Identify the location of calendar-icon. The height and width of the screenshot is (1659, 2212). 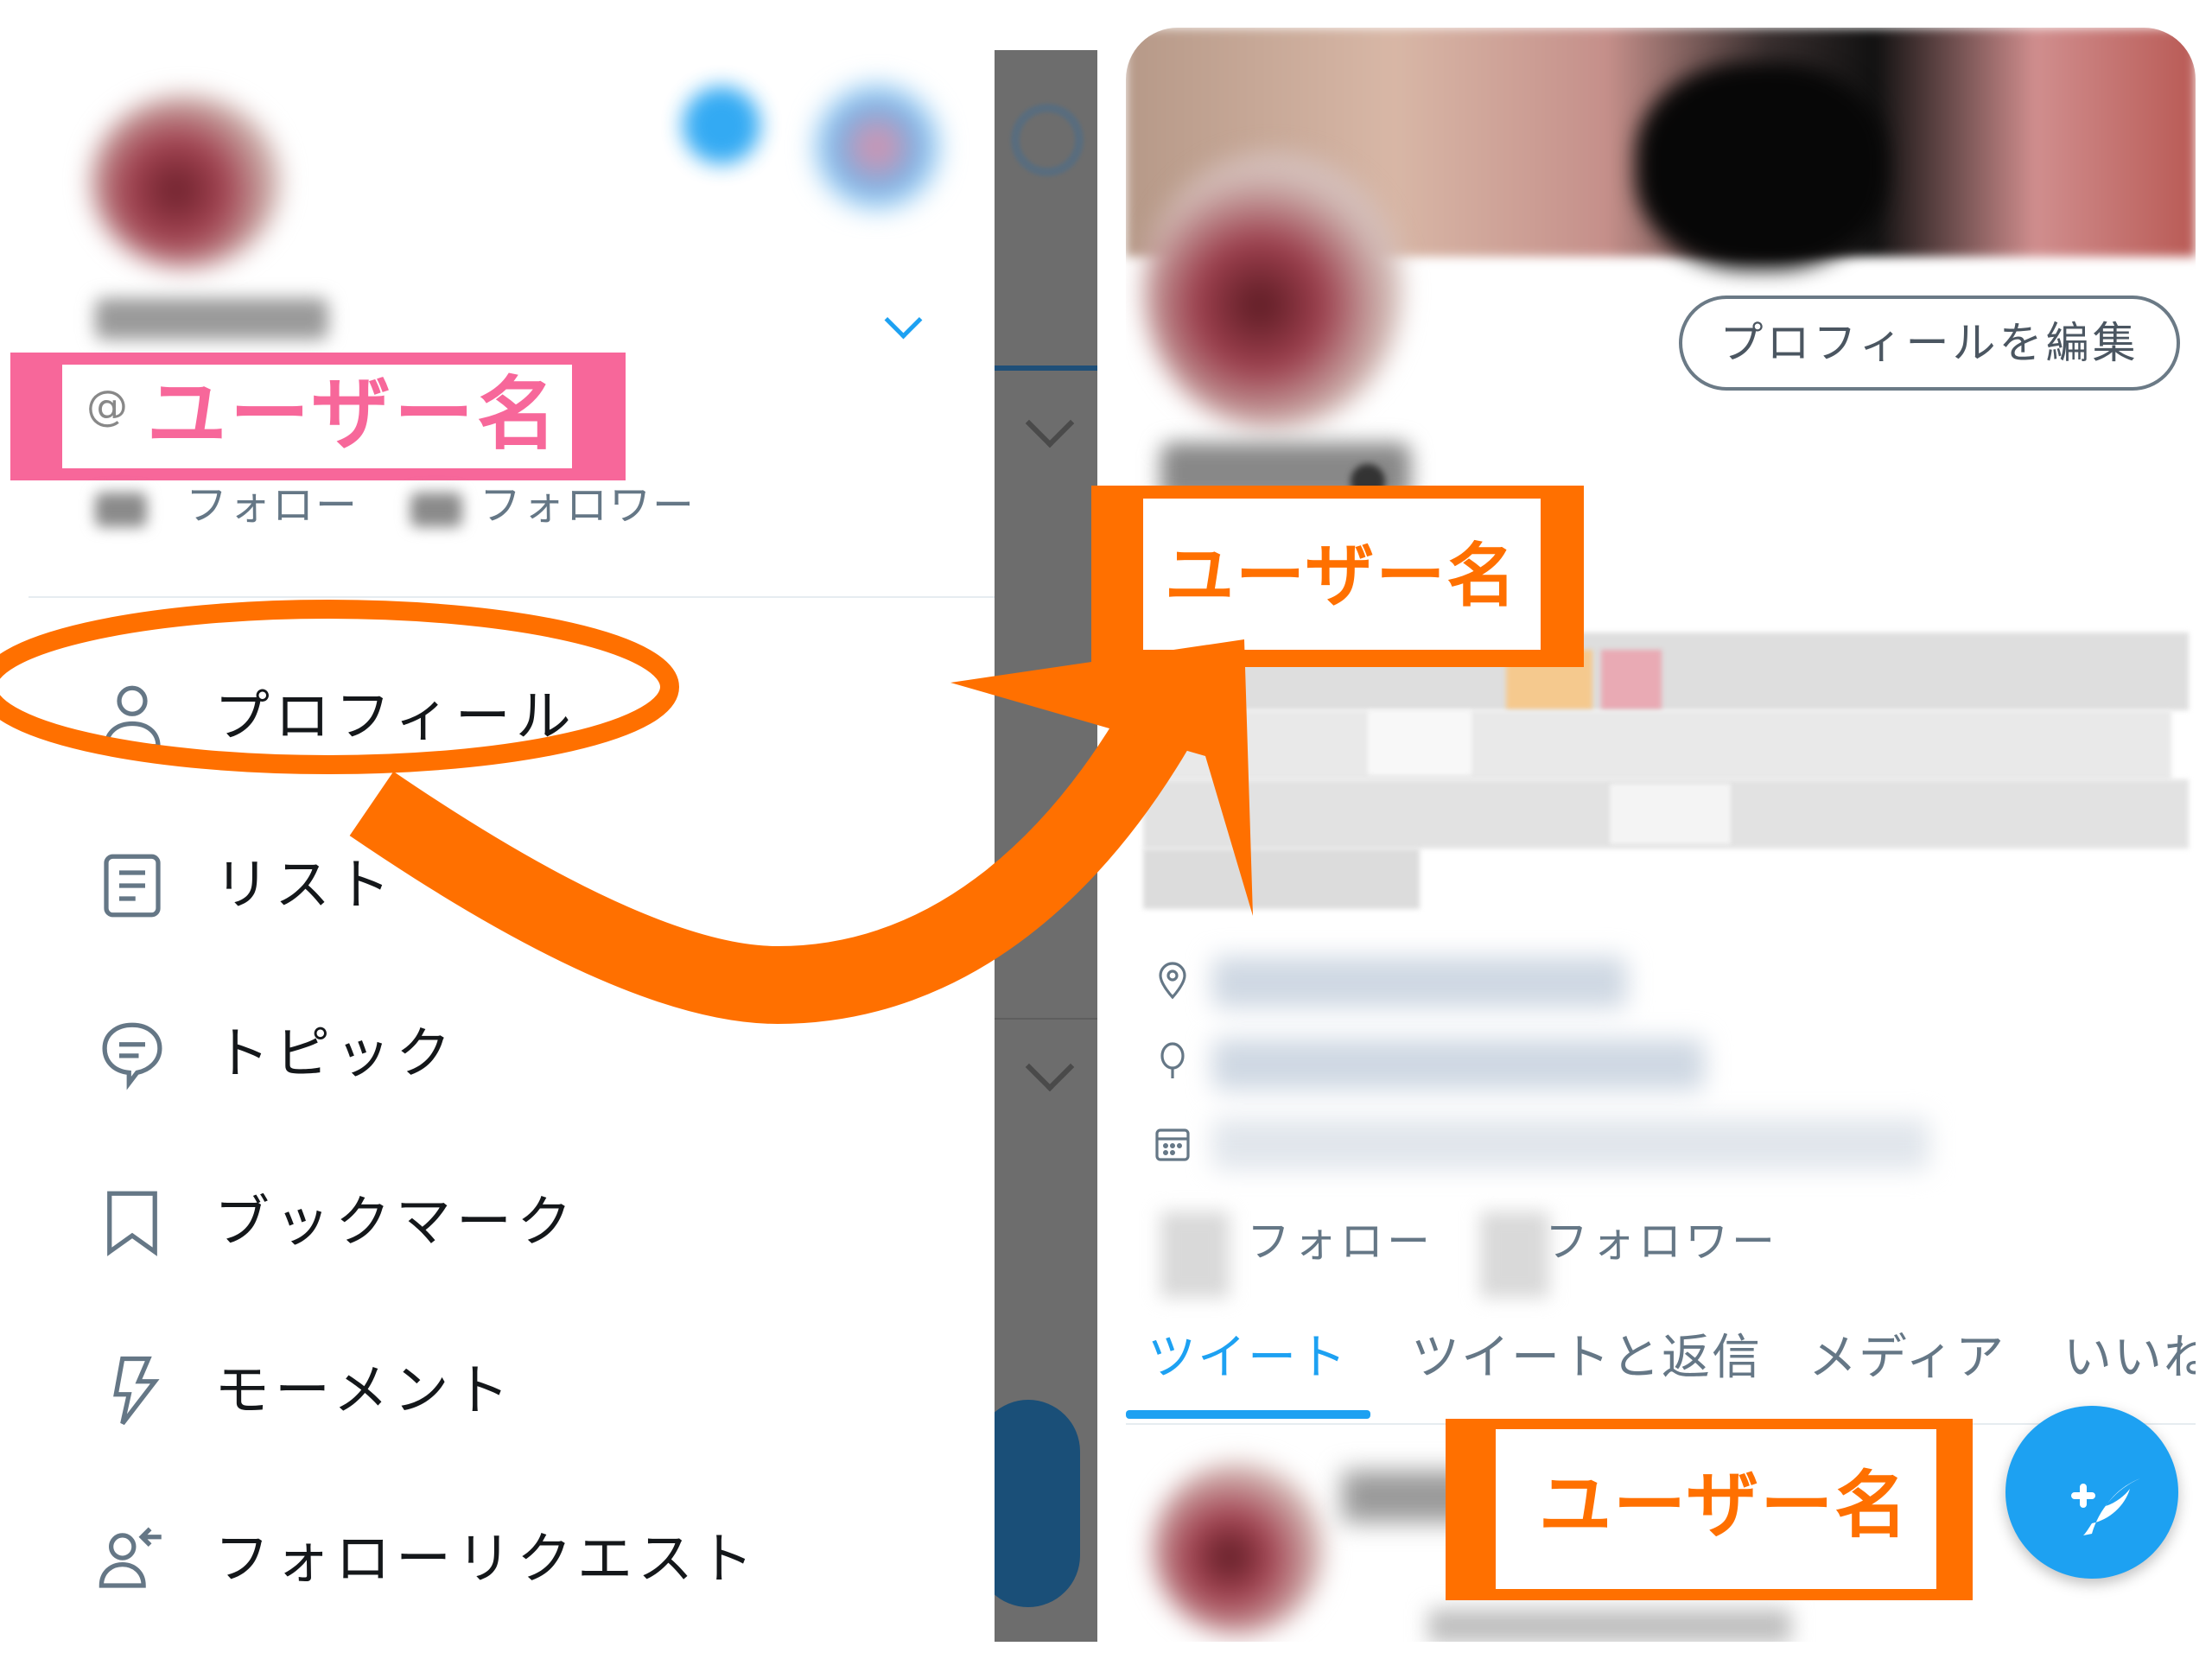
(1172, 1144).